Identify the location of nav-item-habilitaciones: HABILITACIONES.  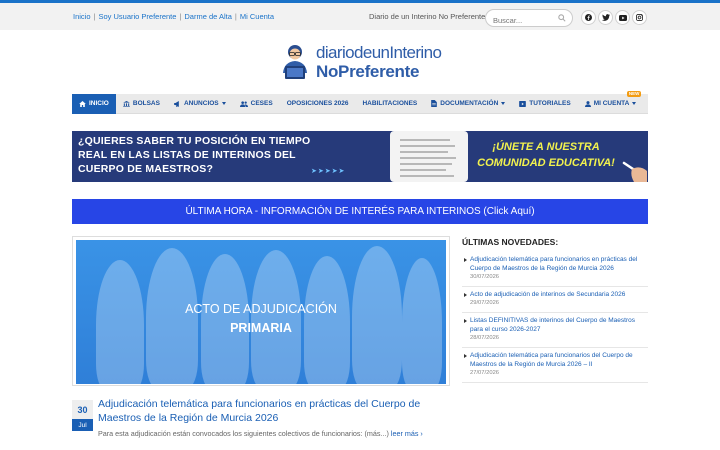
(389, 104).